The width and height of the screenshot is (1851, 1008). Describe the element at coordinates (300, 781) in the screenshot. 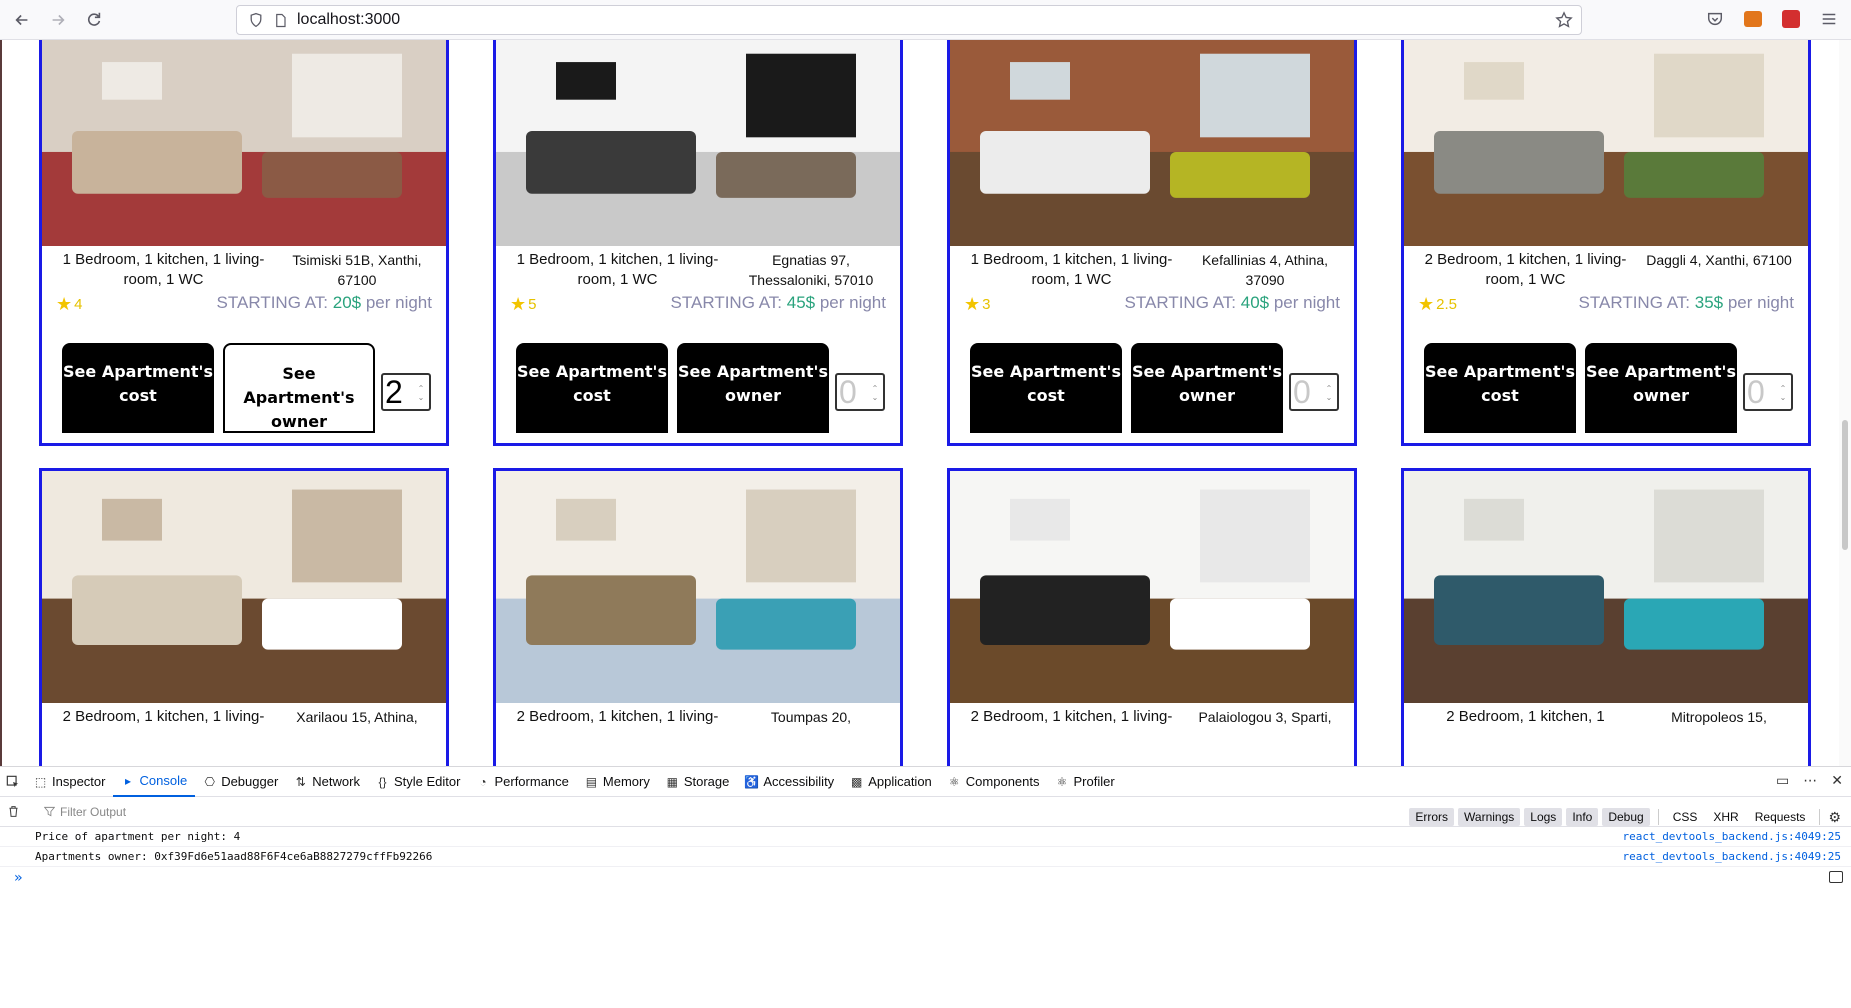

I see `network-icon: ⇅` at that location.